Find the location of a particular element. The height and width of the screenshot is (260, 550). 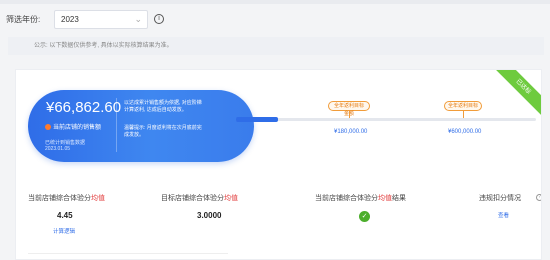

status-ribbon: 已达标 is located at coordinates (515, 95).